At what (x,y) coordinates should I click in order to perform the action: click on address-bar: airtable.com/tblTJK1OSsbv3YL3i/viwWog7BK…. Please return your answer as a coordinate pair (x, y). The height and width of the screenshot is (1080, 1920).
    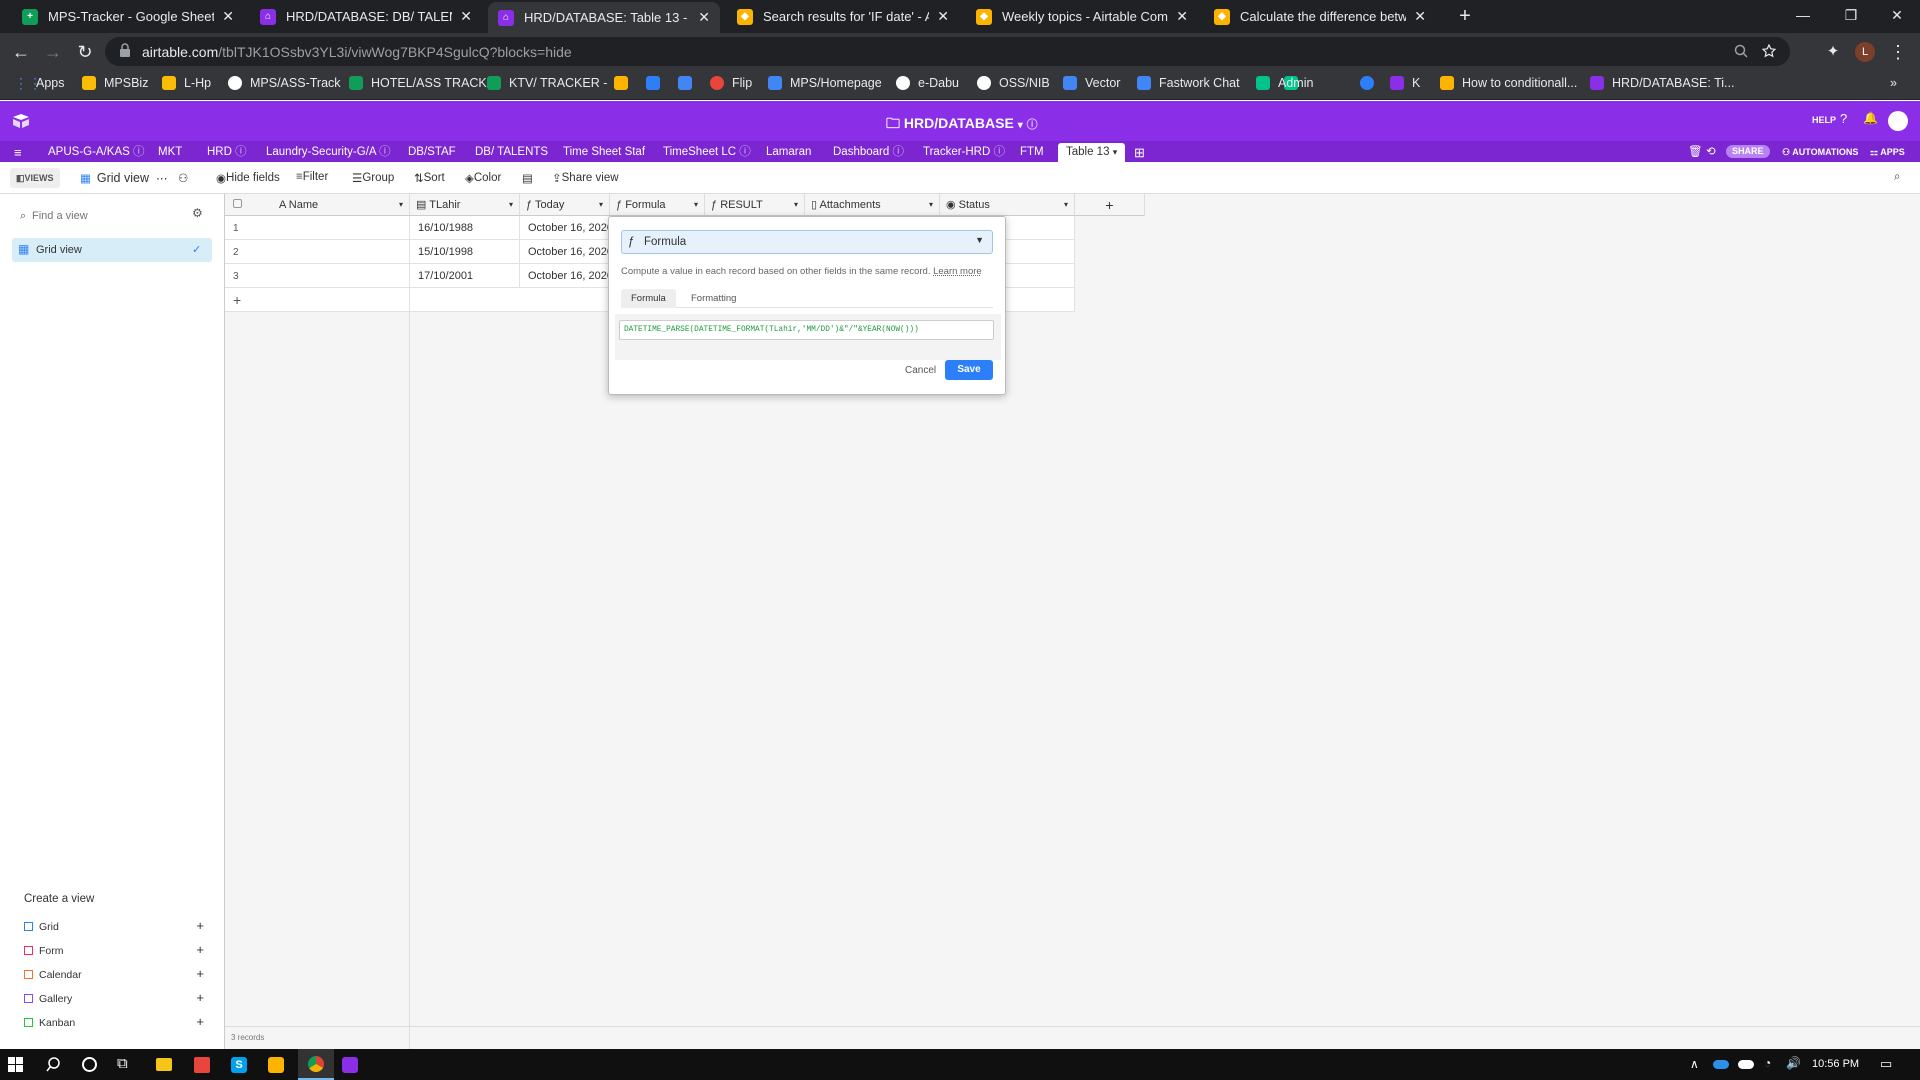
    Looking at the image, I should click on (947, 51).